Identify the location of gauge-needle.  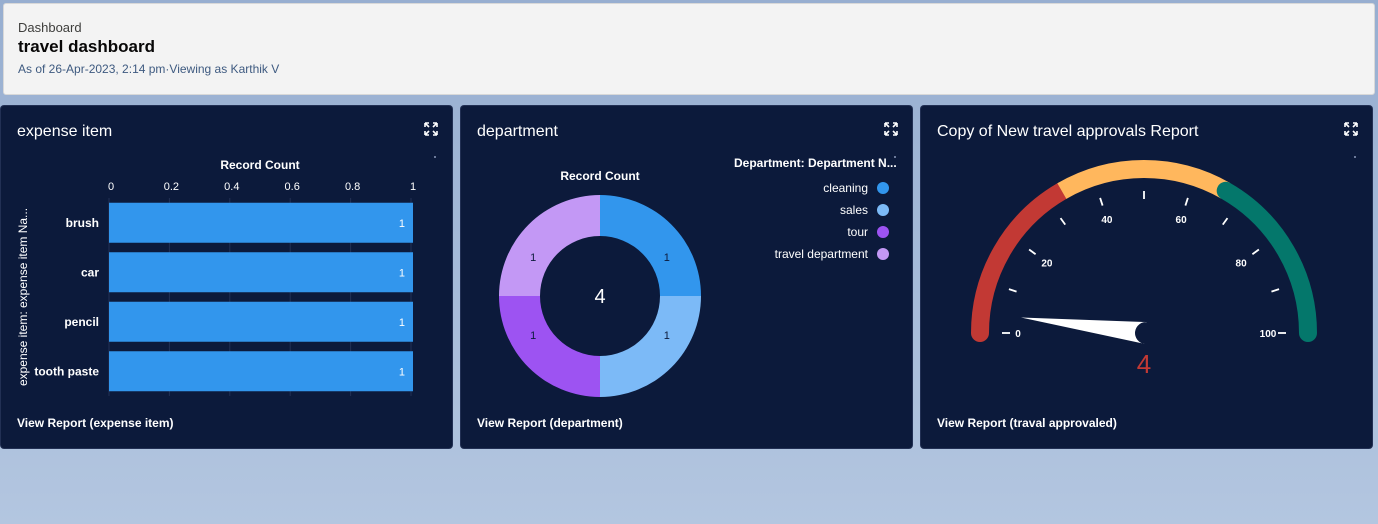
(1084, 330).